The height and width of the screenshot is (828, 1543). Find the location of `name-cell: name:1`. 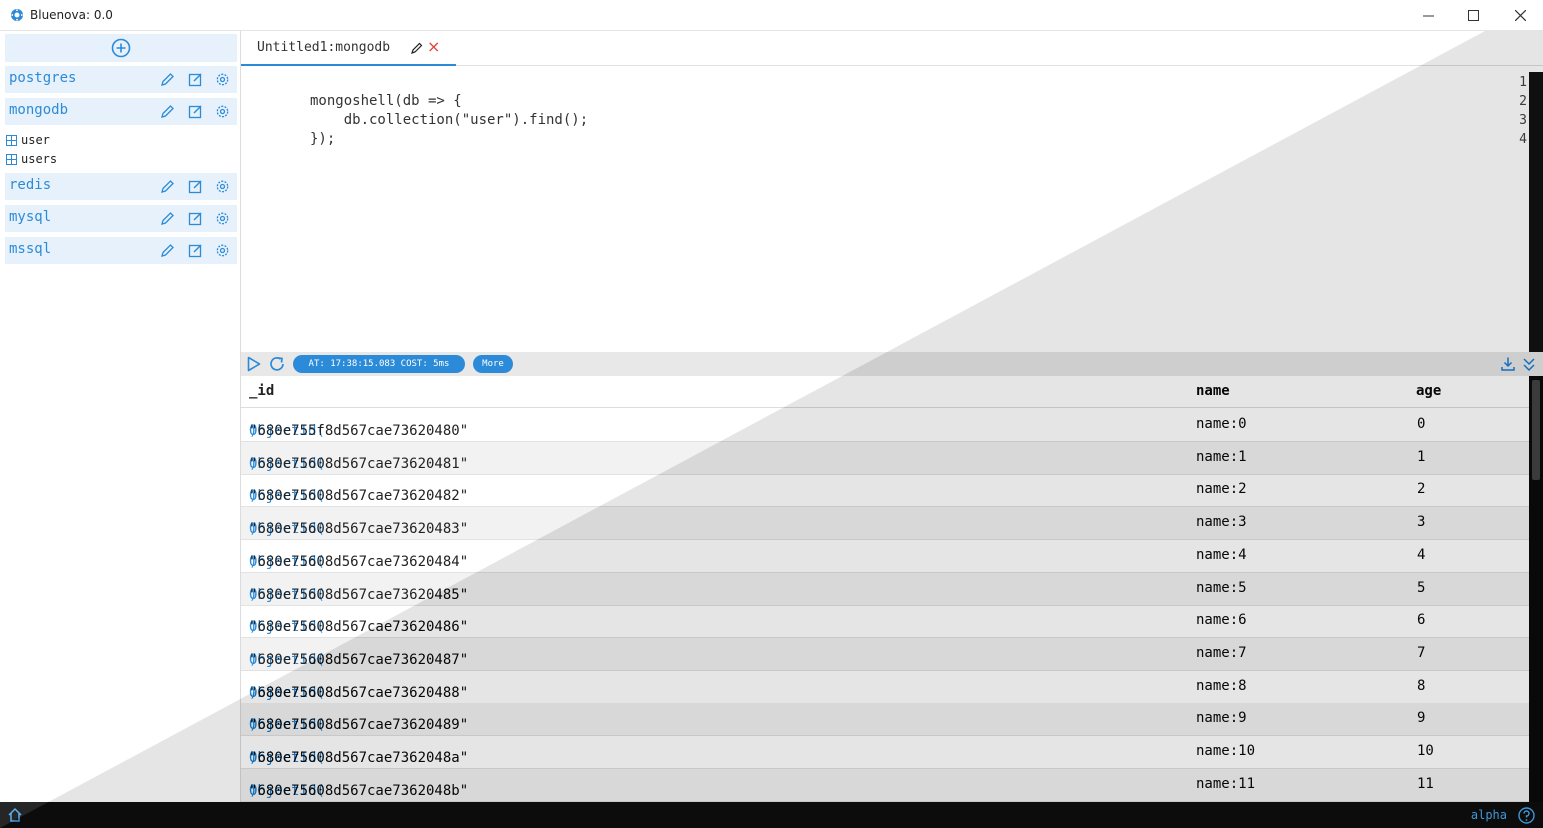

name-cell: name:1 is located at coordinates (1221, 457).